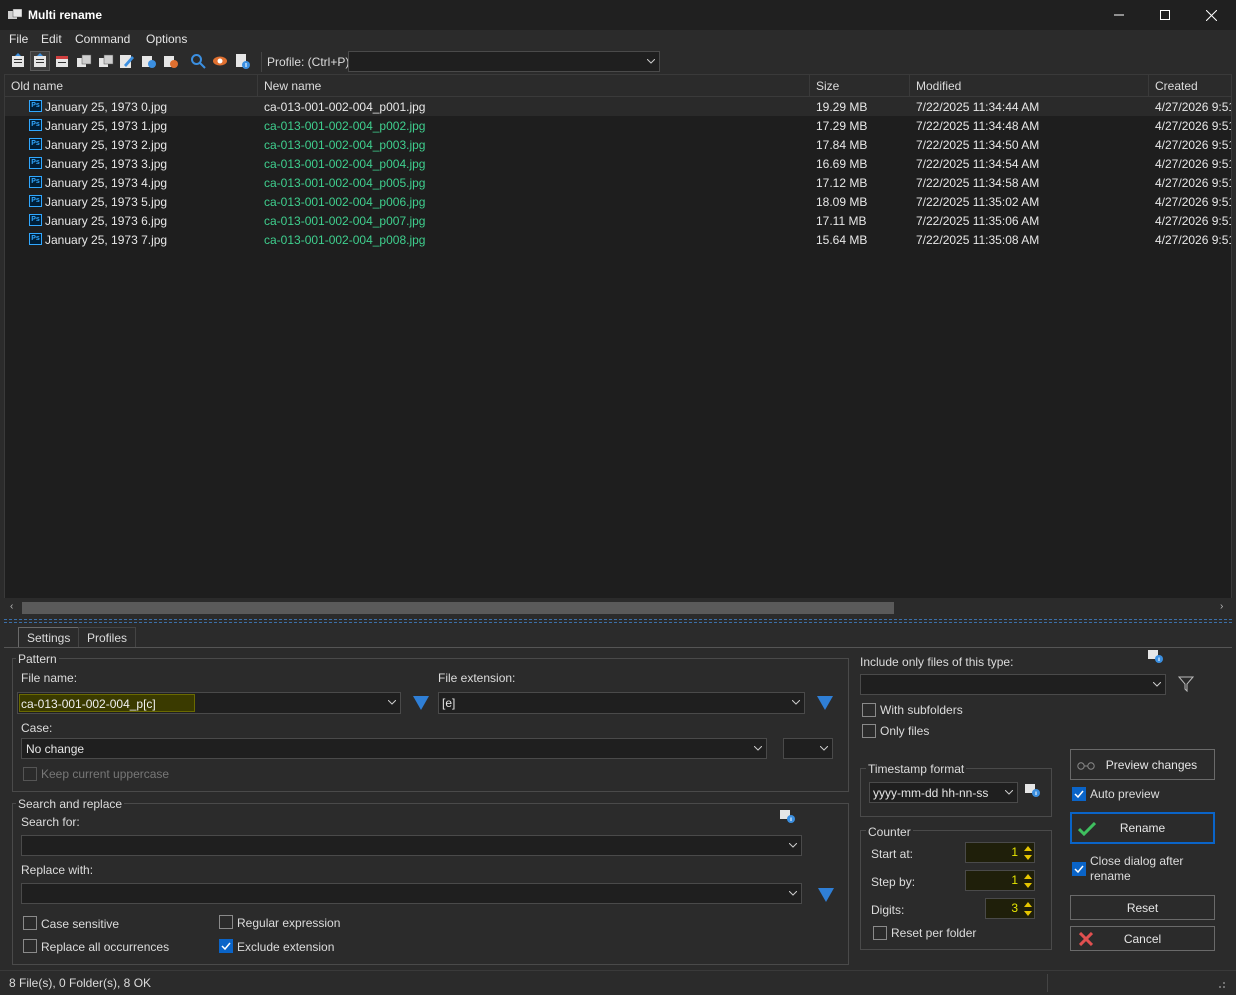 The width and height of the screenshot is (1236, 995). Describe the element at coordinates (621, 703) in the screenshot. I see `file-extension-input: [e]` at that location.